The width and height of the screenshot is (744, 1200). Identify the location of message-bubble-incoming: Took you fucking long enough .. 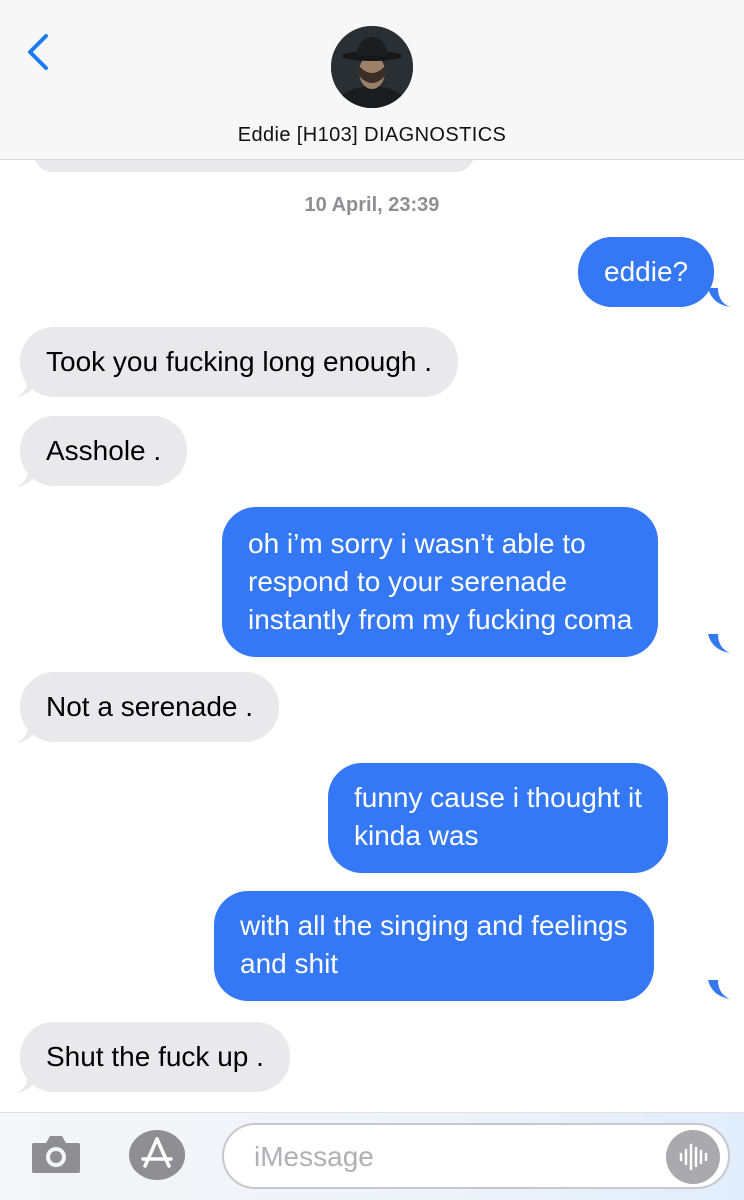
(239, 362).